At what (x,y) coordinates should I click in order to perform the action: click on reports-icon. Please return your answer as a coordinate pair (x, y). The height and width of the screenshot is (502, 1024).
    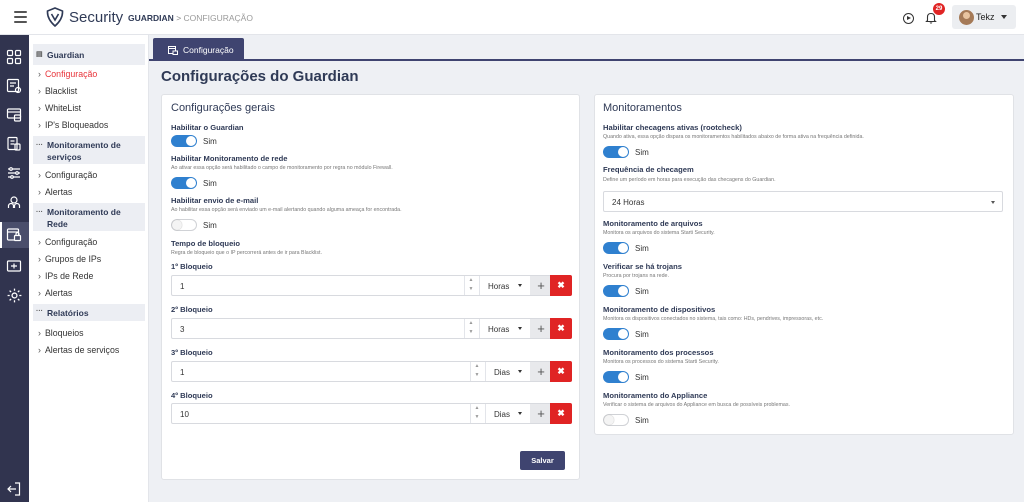
    Looking at the image, I should click on (14, 144).